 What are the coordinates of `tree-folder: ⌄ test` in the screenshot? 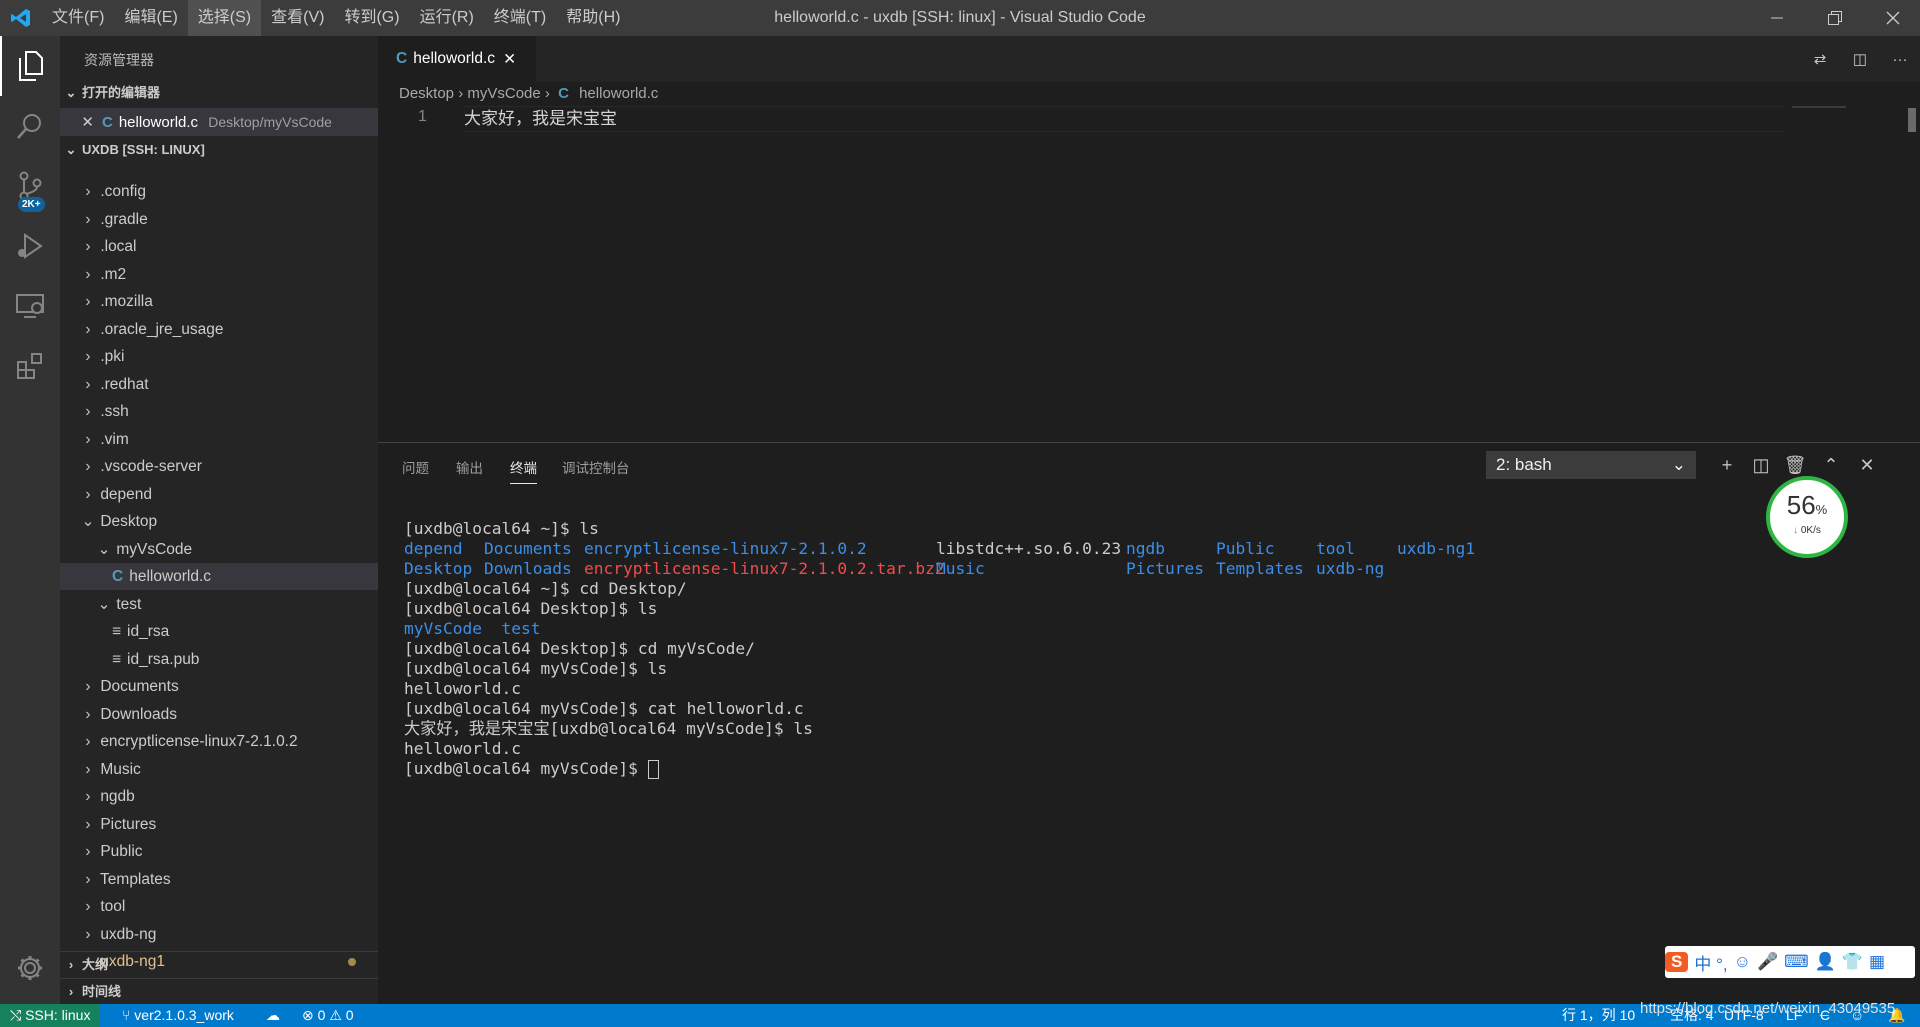 It's located at (219, 604).